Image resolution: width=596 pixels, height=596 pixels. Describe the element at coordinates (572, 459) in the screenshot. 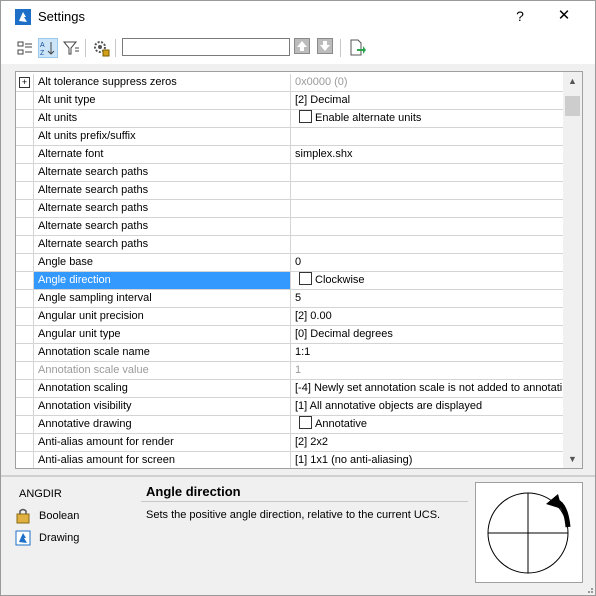

I see `scroll-down-arrow: ▼` at that location.